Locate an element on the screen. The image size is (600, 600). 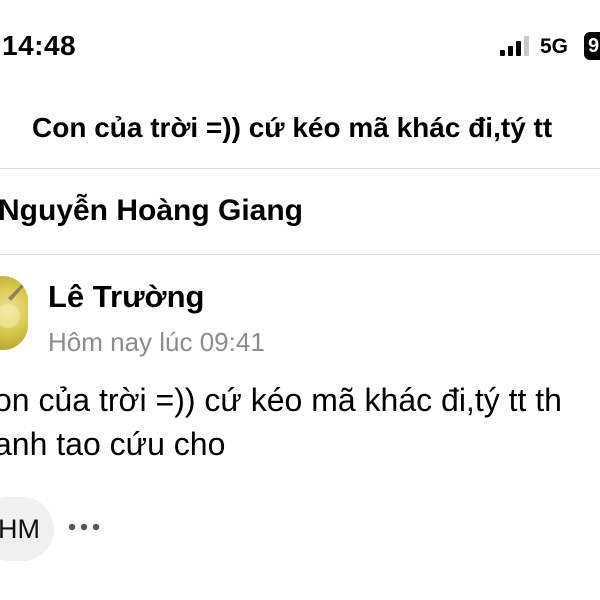
battery-icon: 9 is located at coordinates (592, 46).